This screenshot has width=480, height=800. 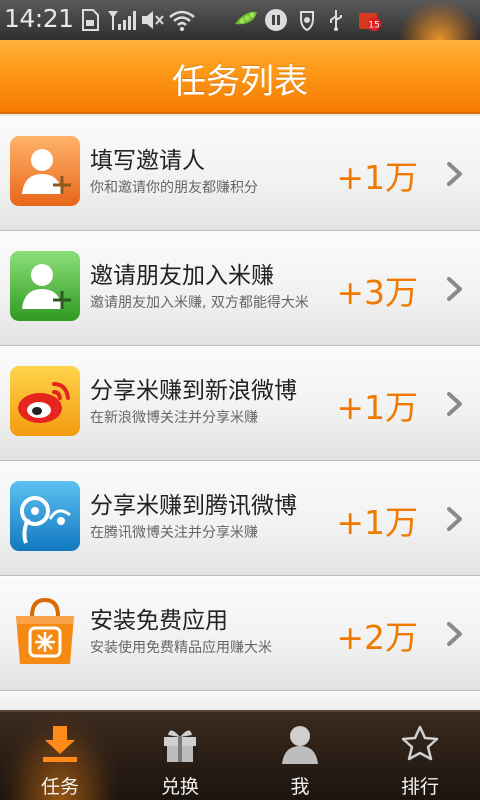 I want to click on sina-weibo-icon, so click(x=45, y=401).